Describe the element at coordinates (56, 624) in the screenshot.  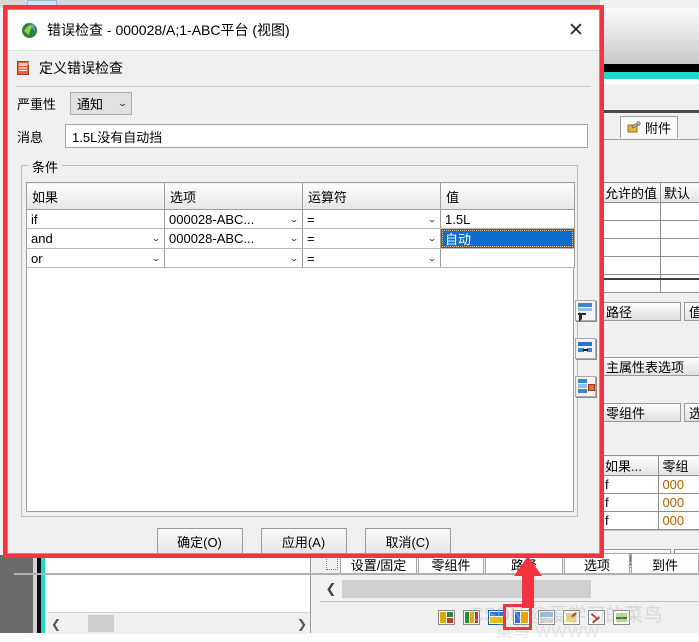
I see `scroll-left-arrow: ❮` at that location.